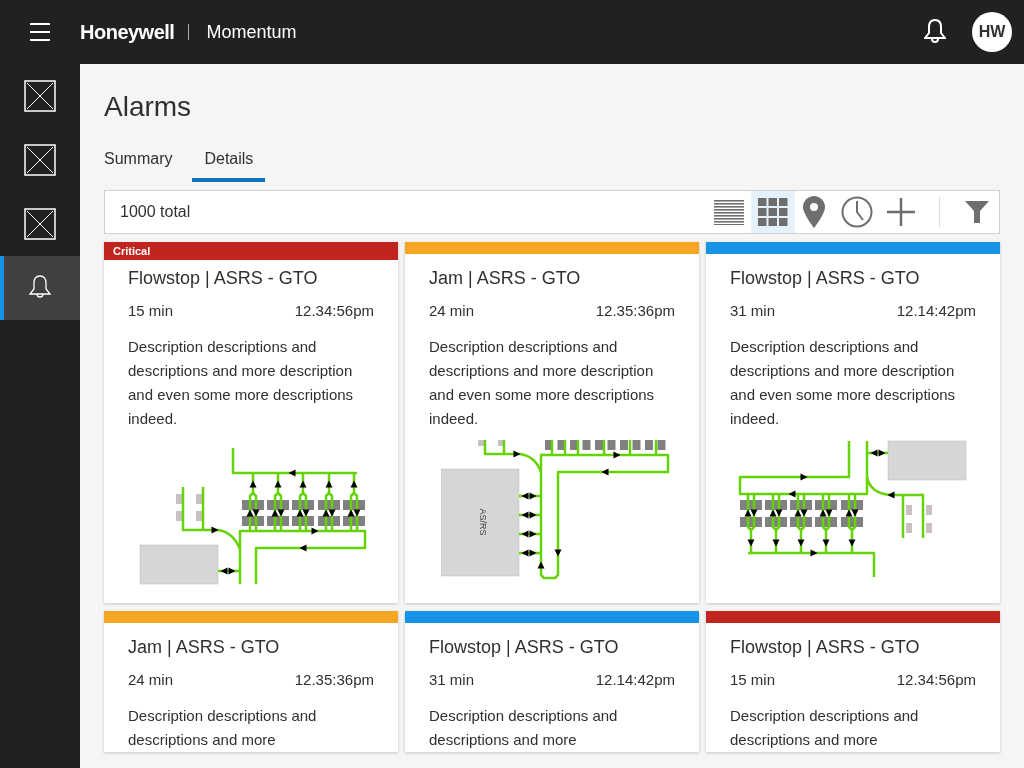 This screenshot has height=768, width=1024. What do you see at coordinates (552, 681) in the screenshot?
I see `alarm-card: Flowstop | ASRS - GTO 31 min 12.14:42pm Description descriptions and descriptions and more` at bounding box center [552, 681].